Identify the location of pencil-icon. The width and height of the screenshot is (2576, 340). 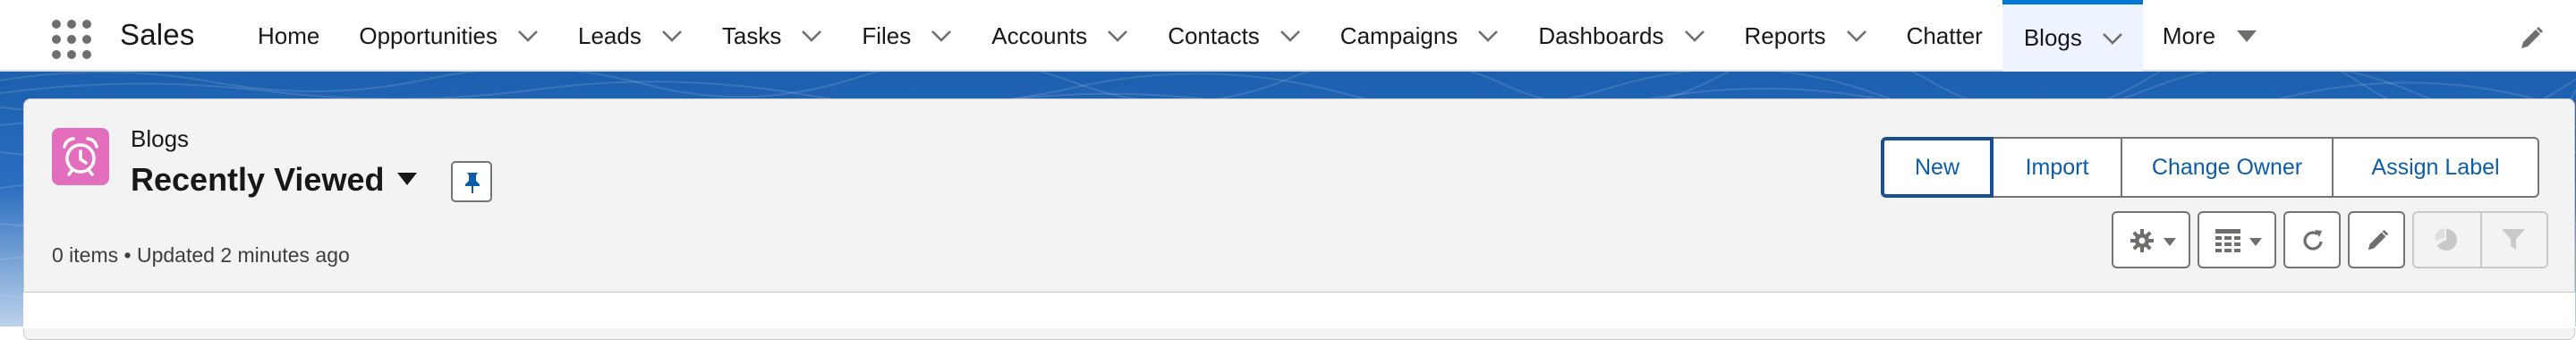
(2378, 240).